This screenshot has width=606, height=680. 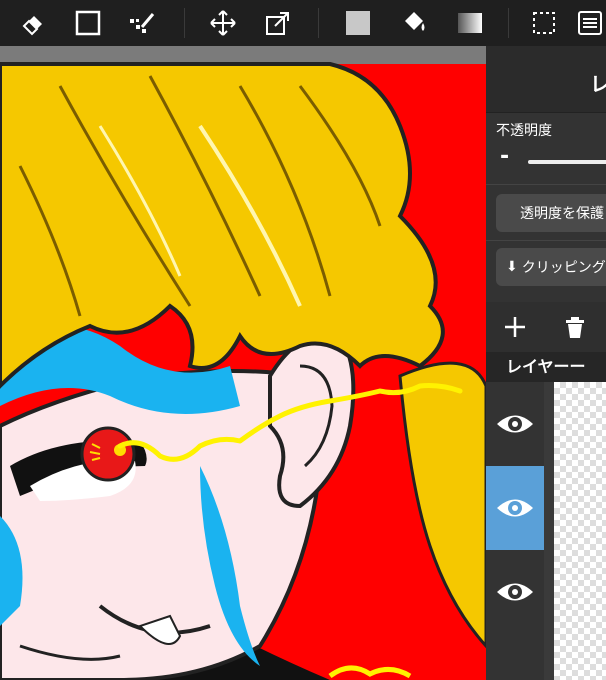 I want to click on bucket-tool-button, so click(x=414, y=23).